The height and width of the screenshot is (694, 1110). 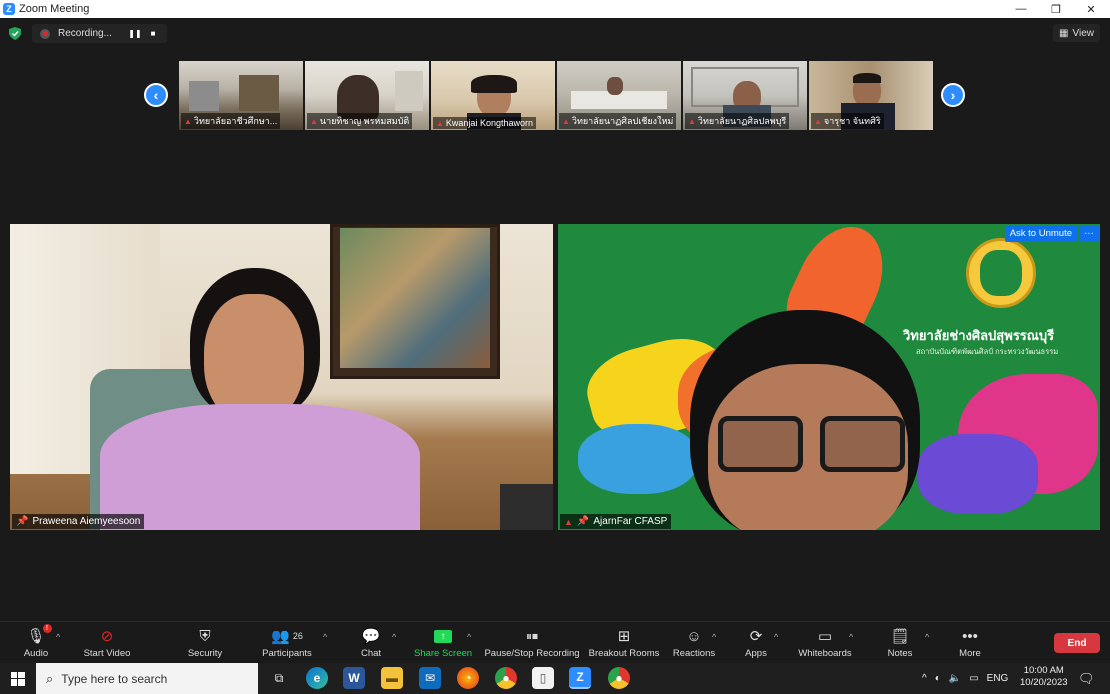 What do you see at coordinates (745, 95) in the screenshot?
I see `participant-thumbnail: ▲ วิทยาลัยนาฏศิลปลพบุรี` at bounding box center [745, 95].